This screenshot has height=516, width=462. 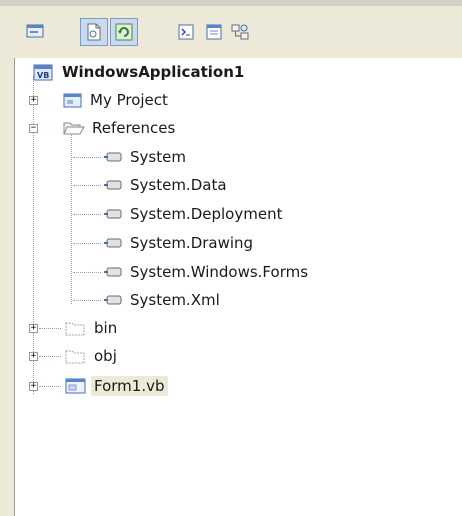 I want to click on view-code-icon, so click(x=186, y=32).